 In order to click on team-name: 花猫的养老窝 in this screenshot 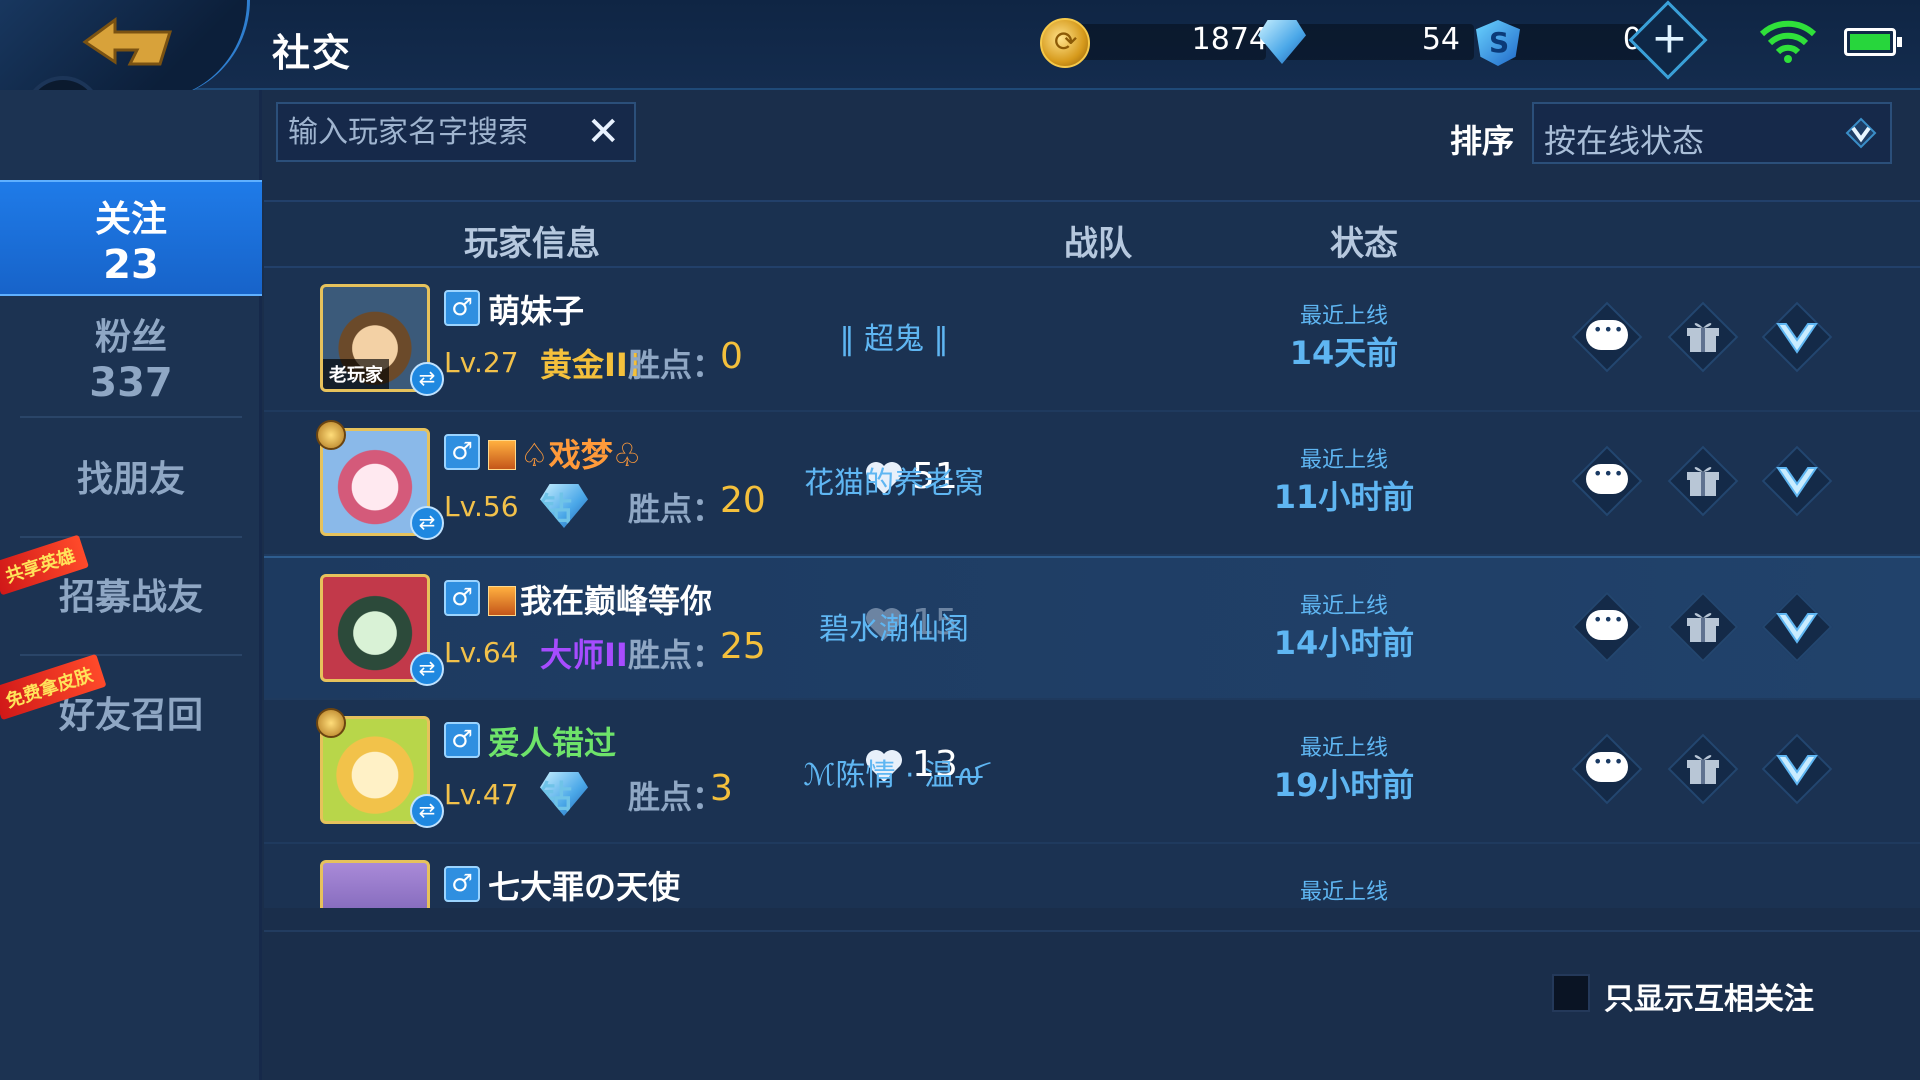, I will do `click(894, 480)`.